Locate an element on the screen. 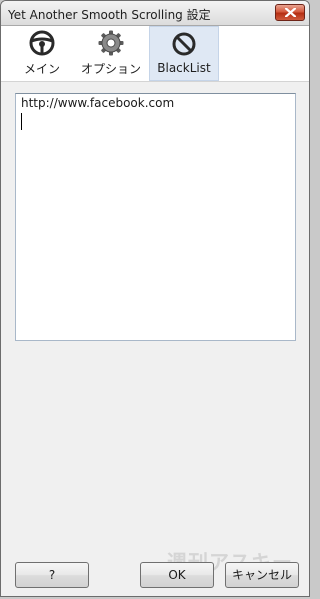  tab-blacklist-label: BlackList is located at coordinates (184, 68).